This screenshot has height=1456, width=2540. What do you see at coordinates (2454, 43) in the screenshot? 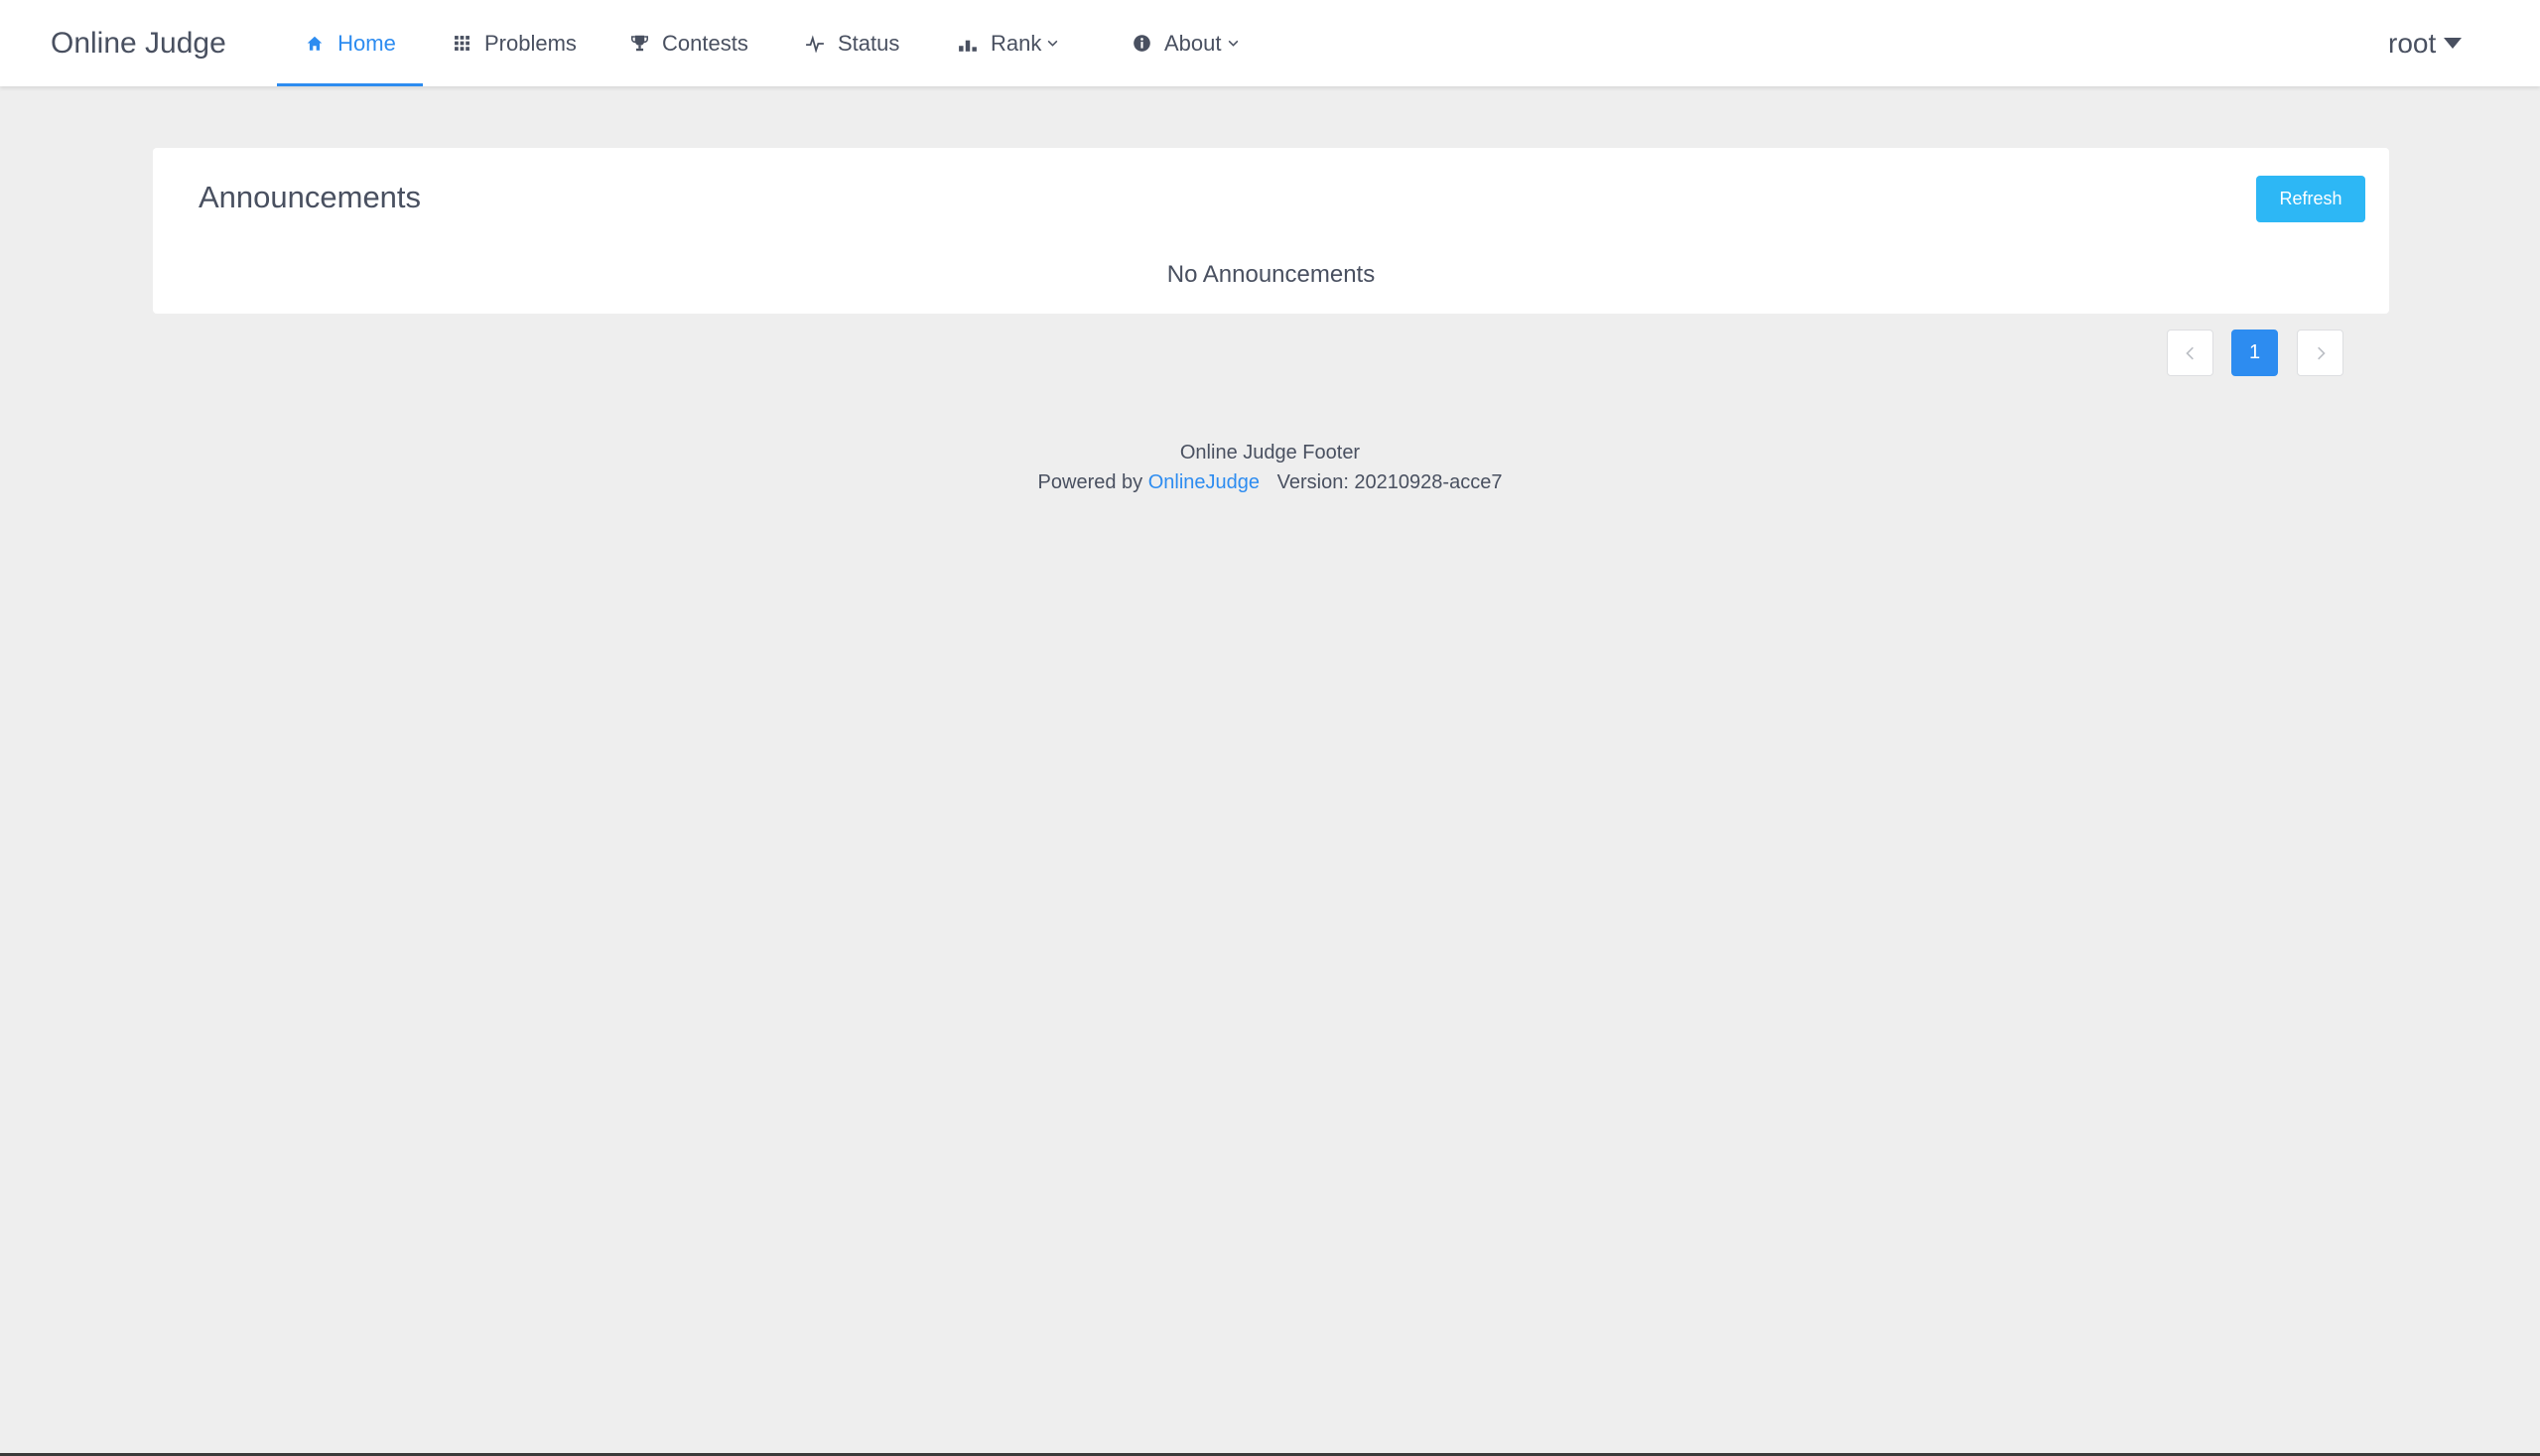
I see `caret-down-icon` at bounding box center [2454, 43].